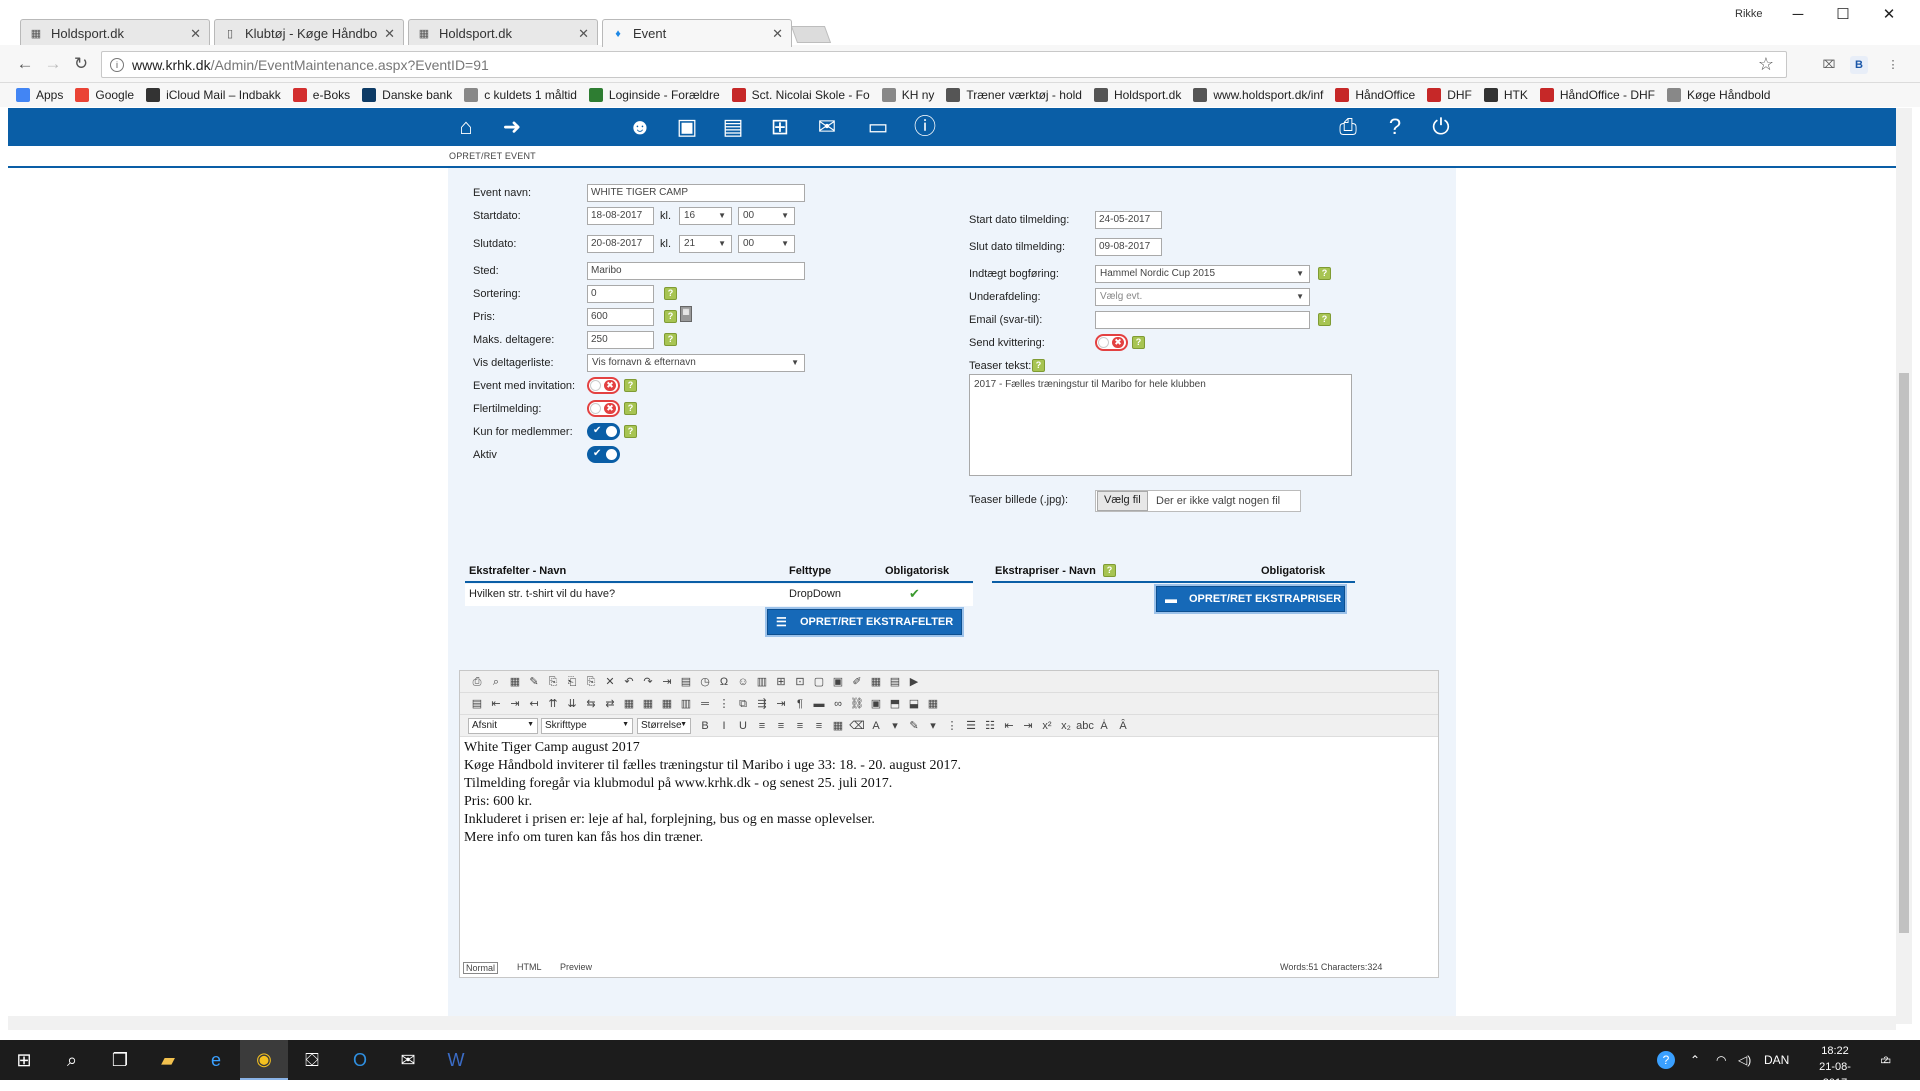 Image resolution: width=1920 pixels, height=1091 pixels. I want to click on col-left-icon: ⇆, so click(591, 704).